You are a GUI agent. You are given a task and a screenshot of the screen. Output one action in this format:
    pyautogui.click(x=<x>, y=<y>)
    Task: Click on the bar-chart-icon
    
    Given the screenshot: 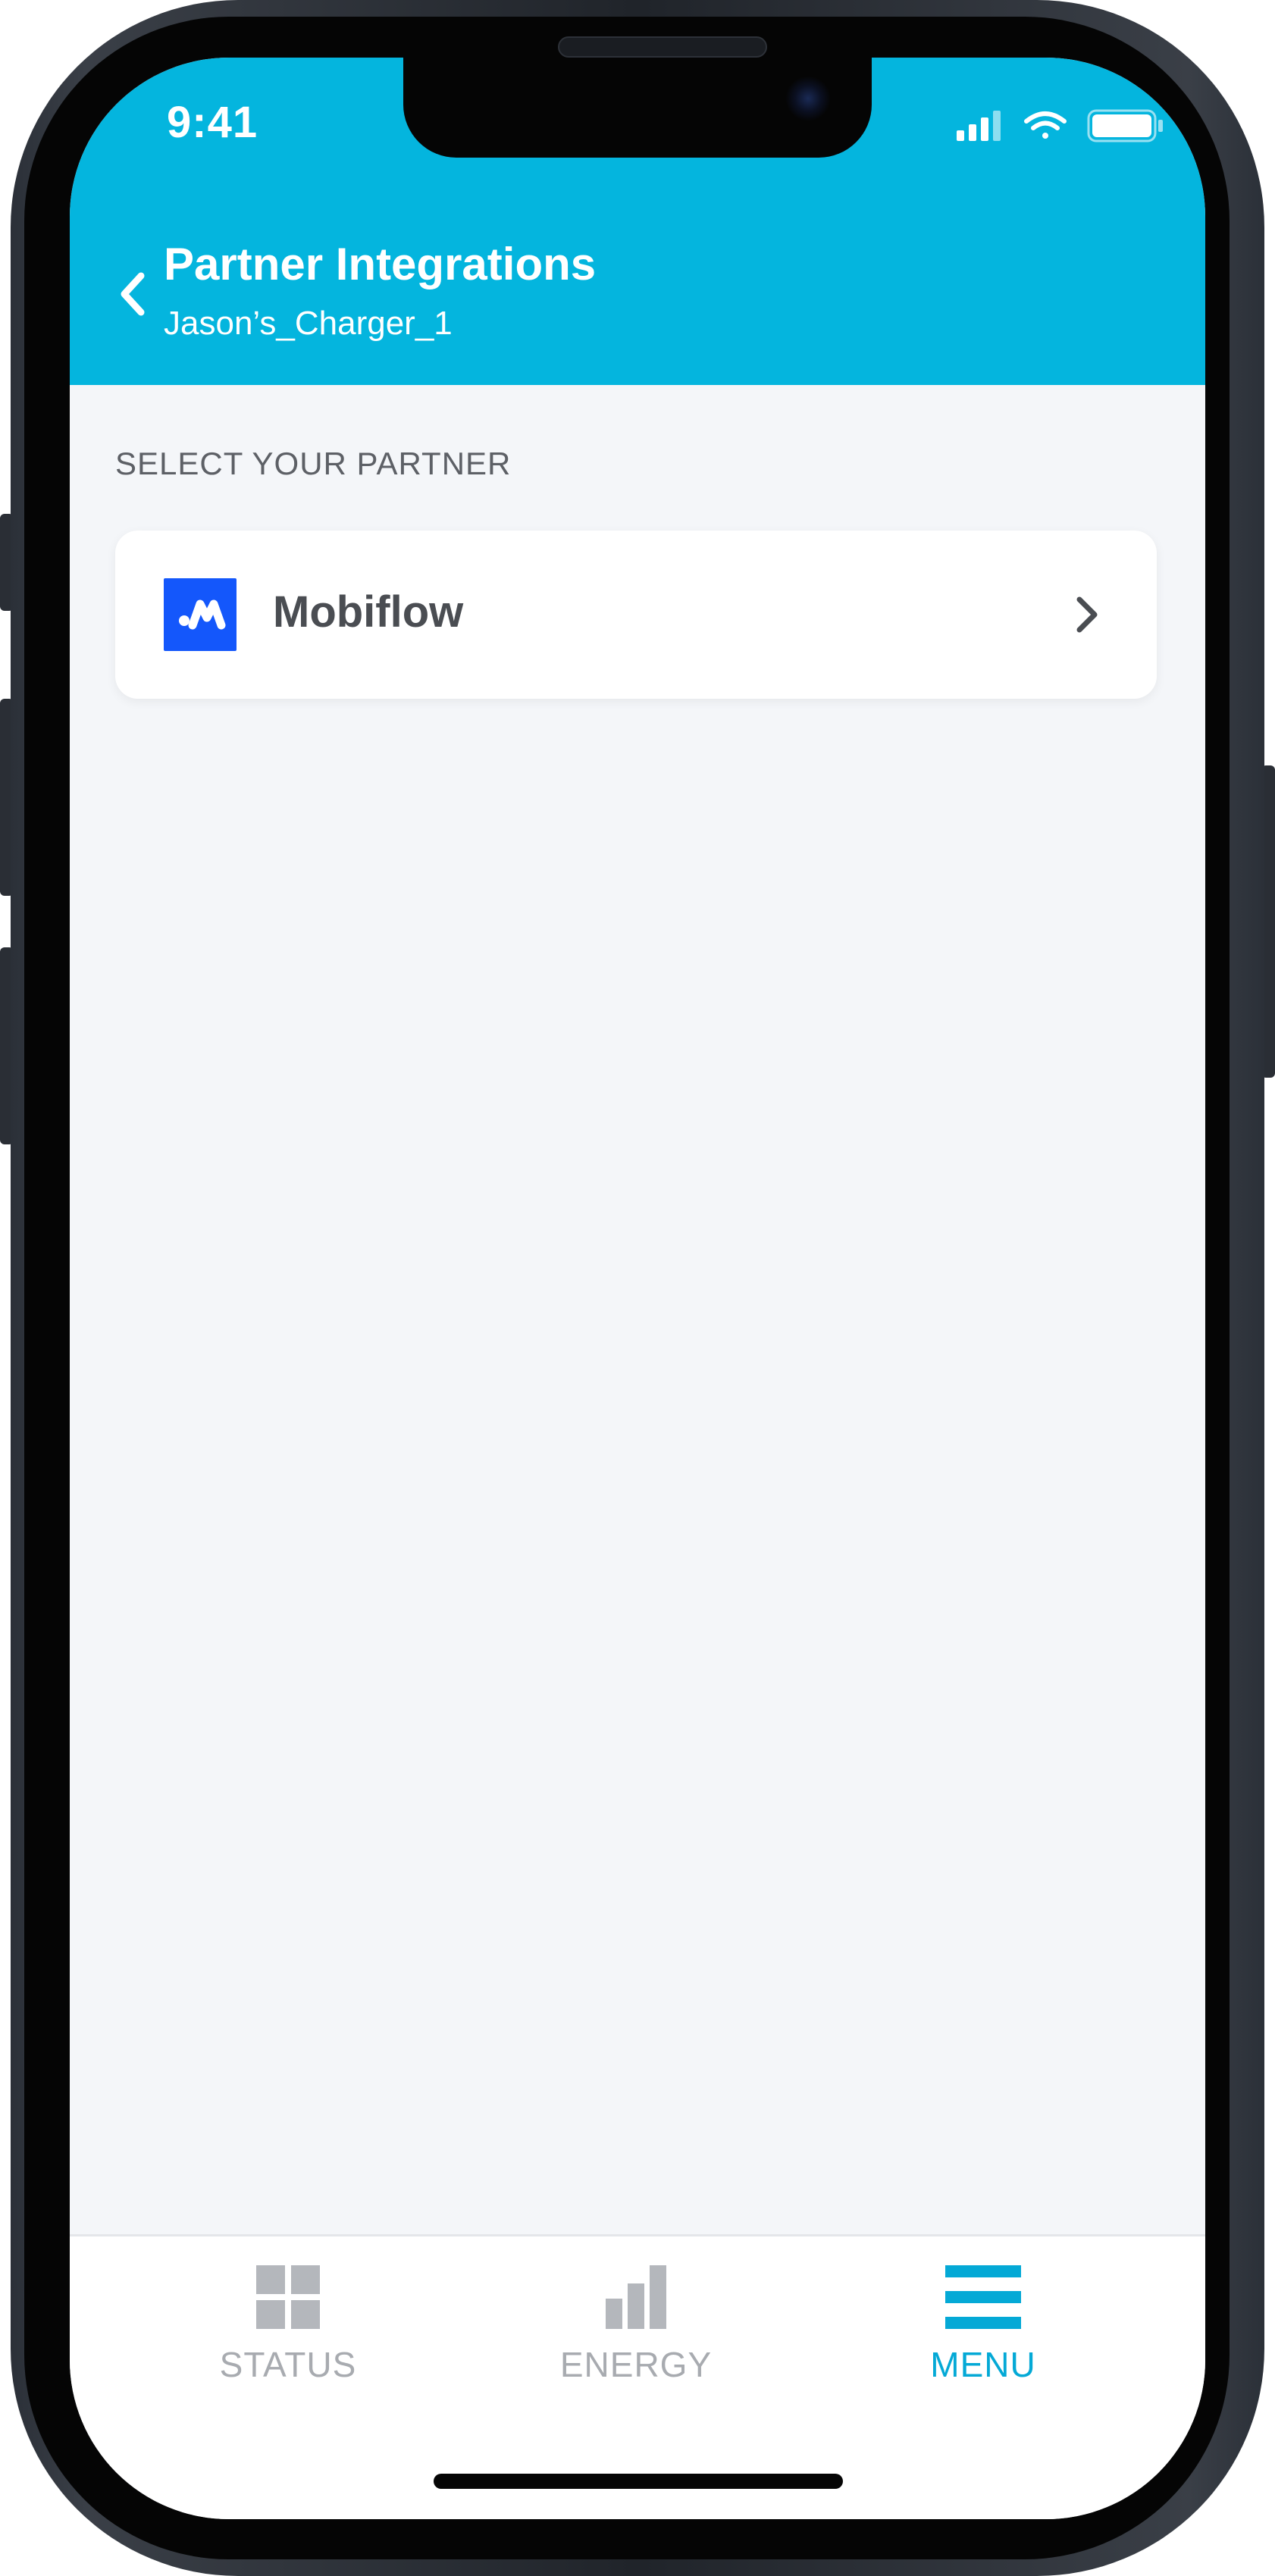 What is the action you would take?
    pyautogui.click(x=636, y=2297)
    